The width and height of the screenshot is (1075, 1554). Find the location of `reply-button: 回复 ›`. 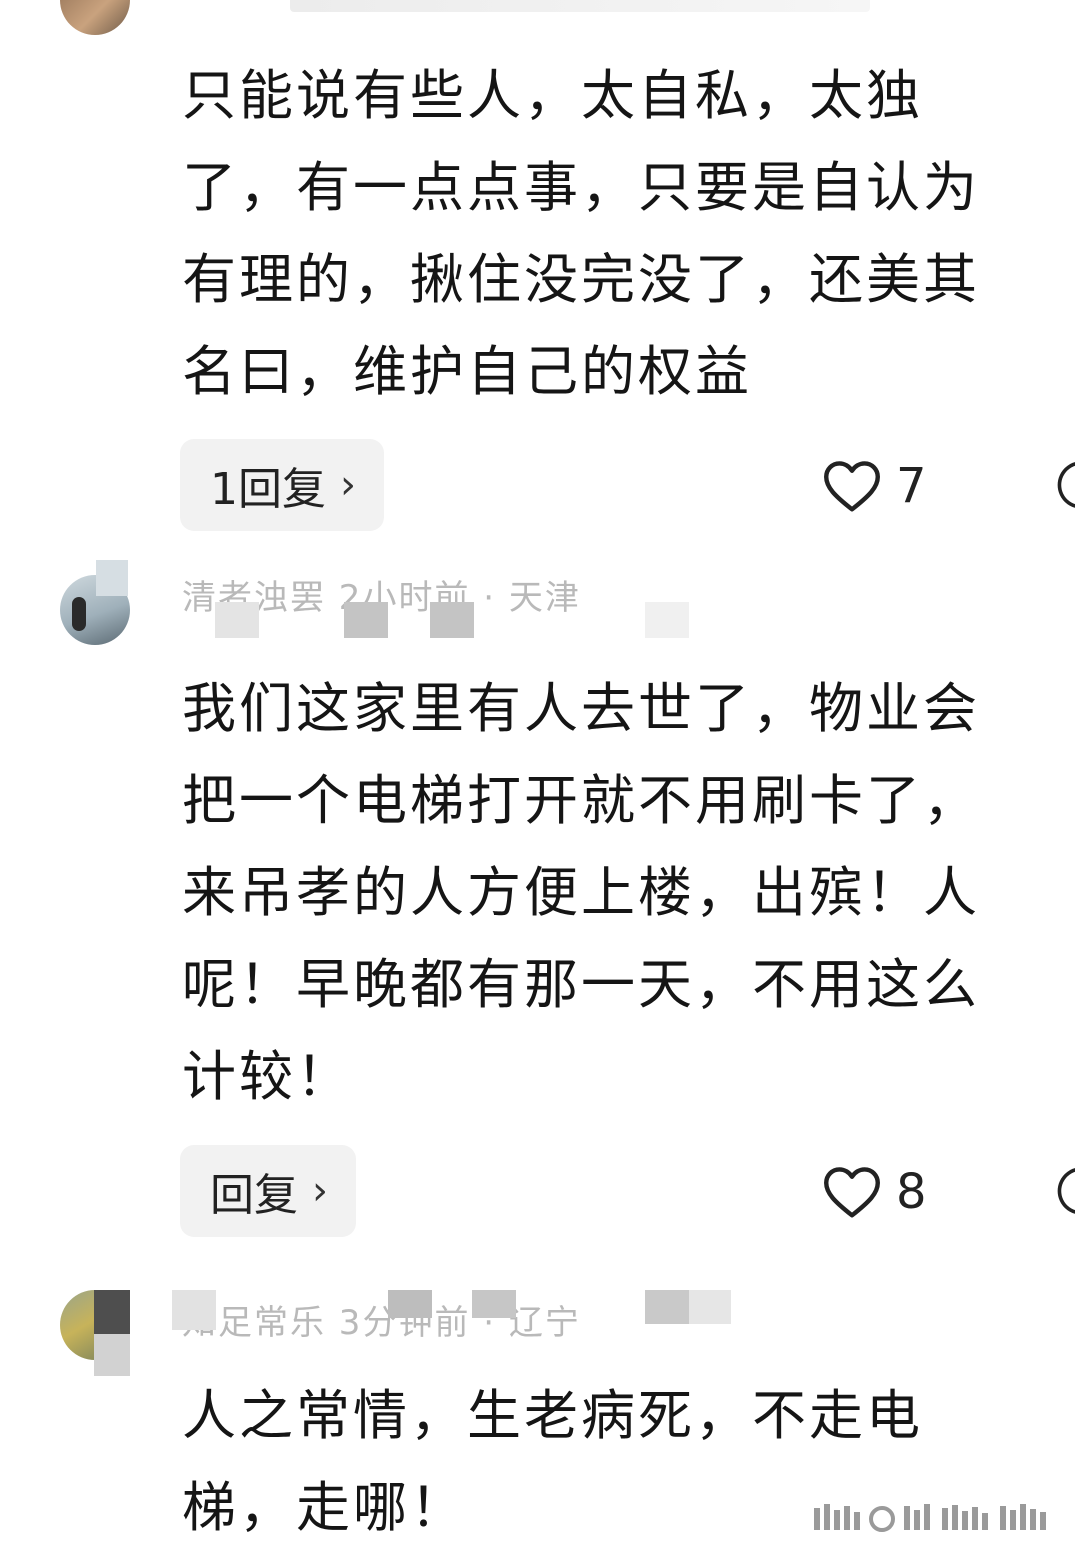

reply-button: 回复 › is located at coordinates (268, 1191).